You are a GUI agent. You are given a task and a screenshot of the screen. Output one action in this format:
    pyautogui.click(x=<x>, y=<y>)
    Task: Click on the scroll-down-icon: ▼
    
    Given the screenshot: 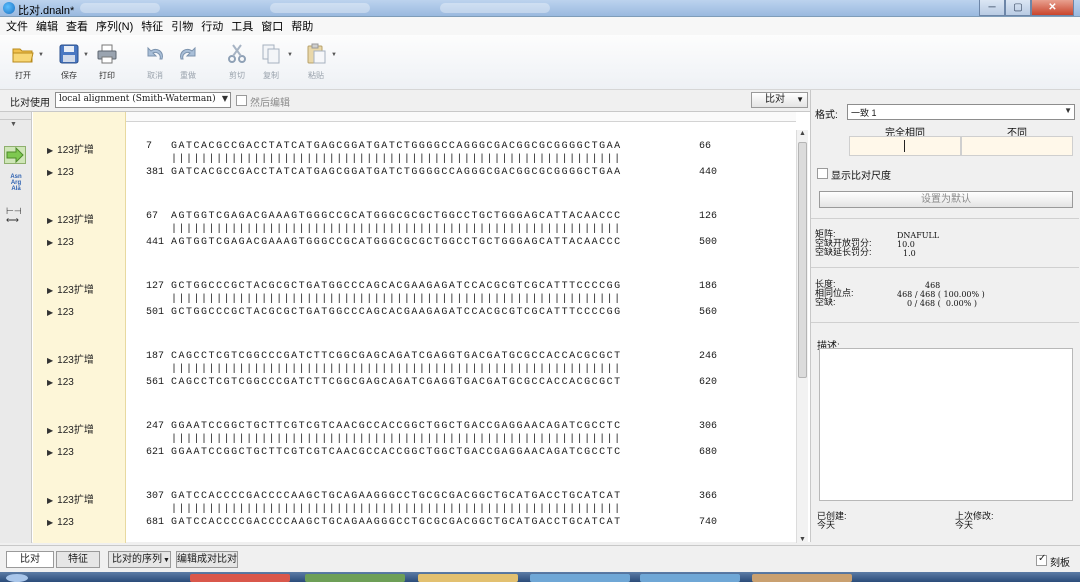 What is the action you would take?
    pyautogui.click(x=802, y=539)
    